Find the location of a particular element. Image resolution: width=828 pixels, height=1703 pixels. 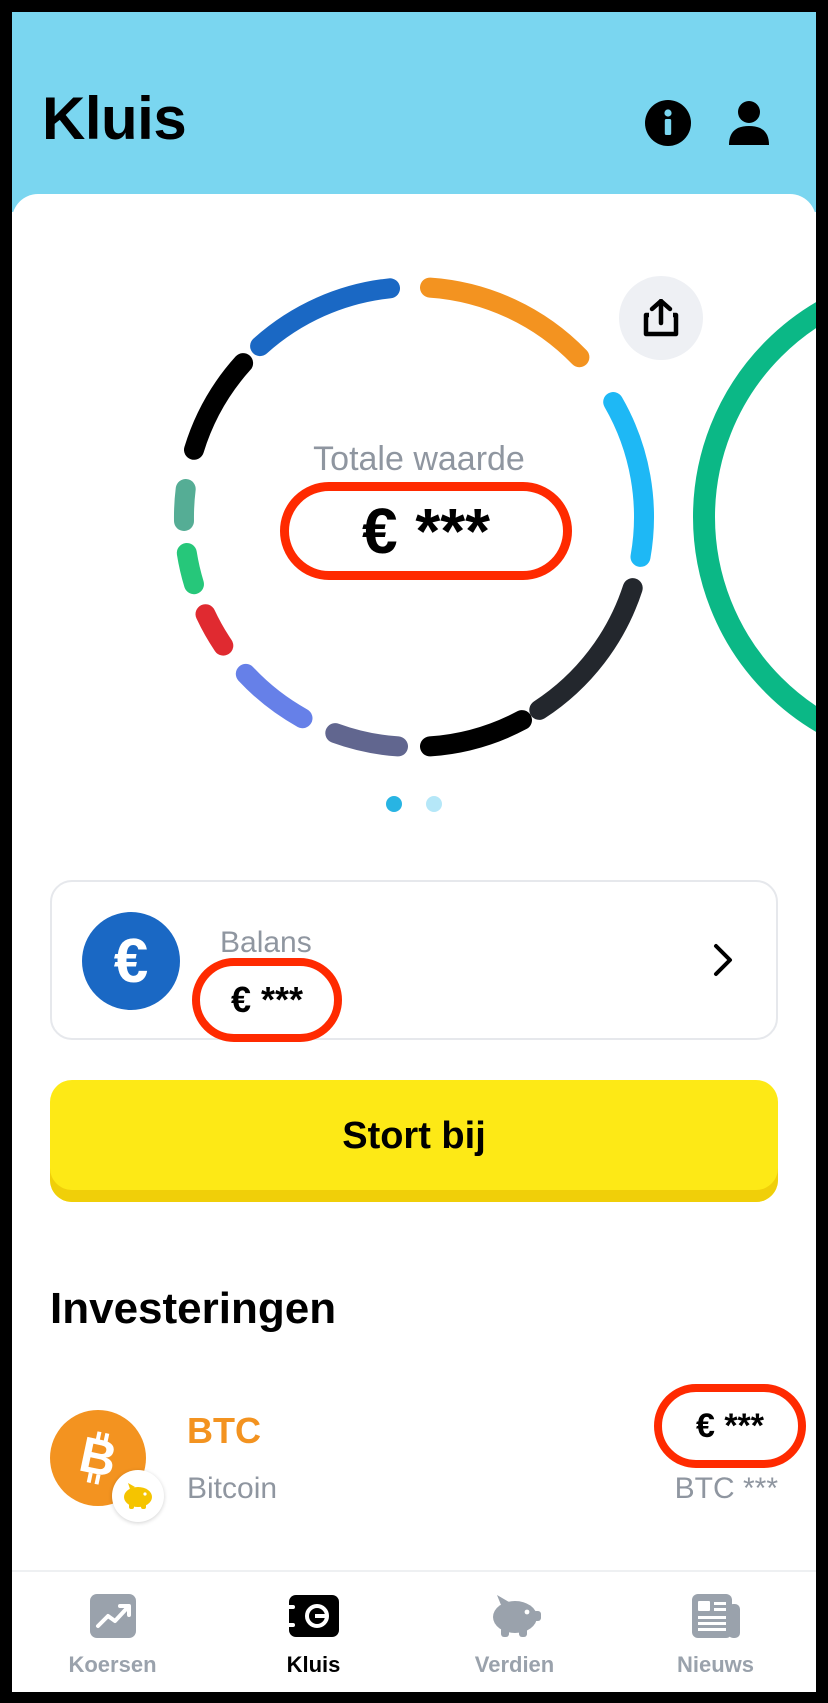

tab-nieuws: Nieuws is located at coordinates (715, 1632).